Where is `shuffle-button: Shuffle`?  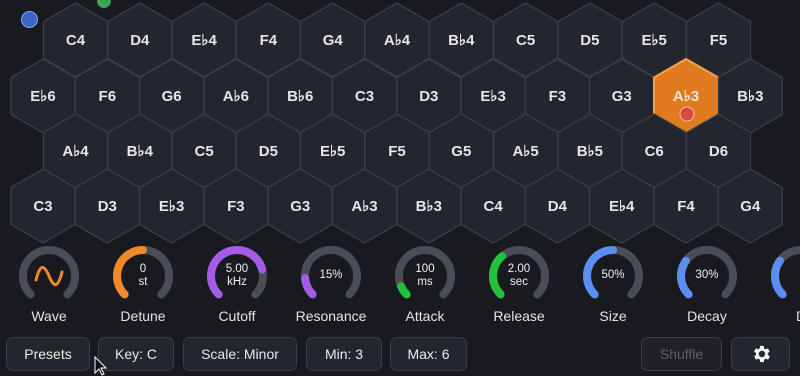
shuffle-button: Shuffle is located at coordinates (681, 354).